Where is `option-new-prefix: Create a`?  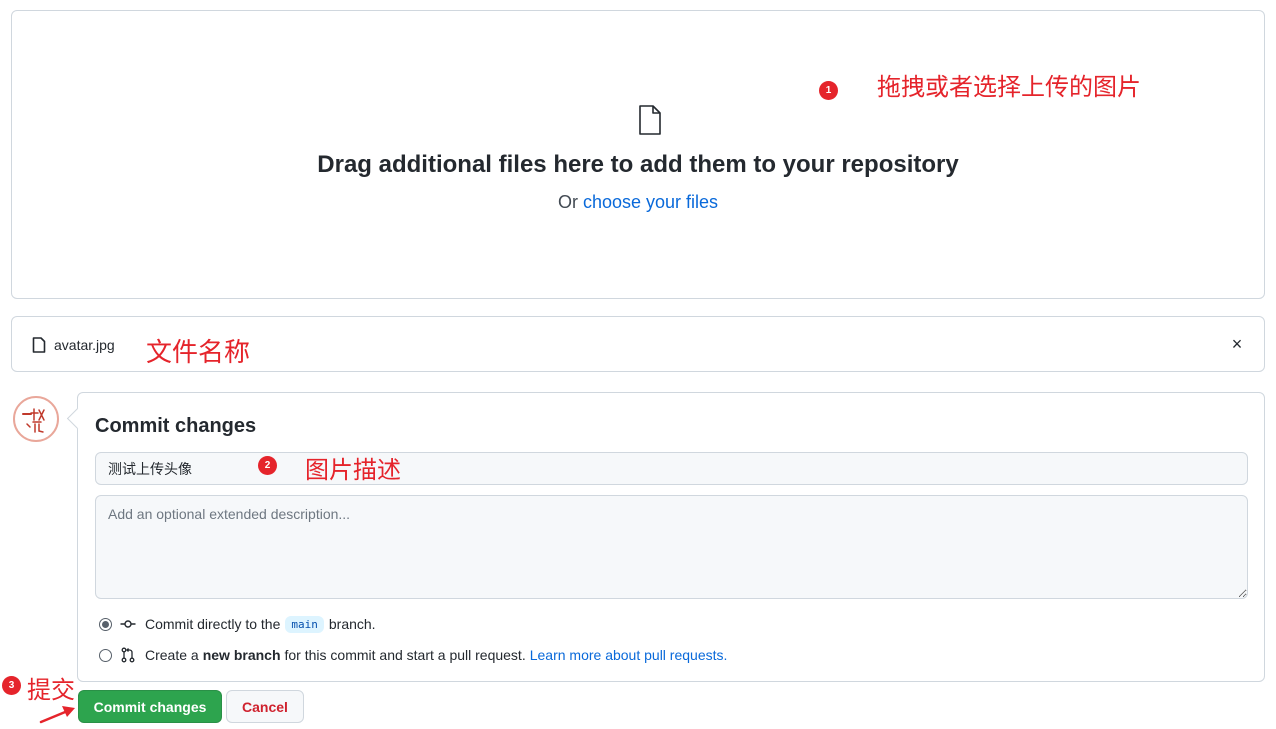 option-new-prefix: Create a is located at coordinates (172, 655).